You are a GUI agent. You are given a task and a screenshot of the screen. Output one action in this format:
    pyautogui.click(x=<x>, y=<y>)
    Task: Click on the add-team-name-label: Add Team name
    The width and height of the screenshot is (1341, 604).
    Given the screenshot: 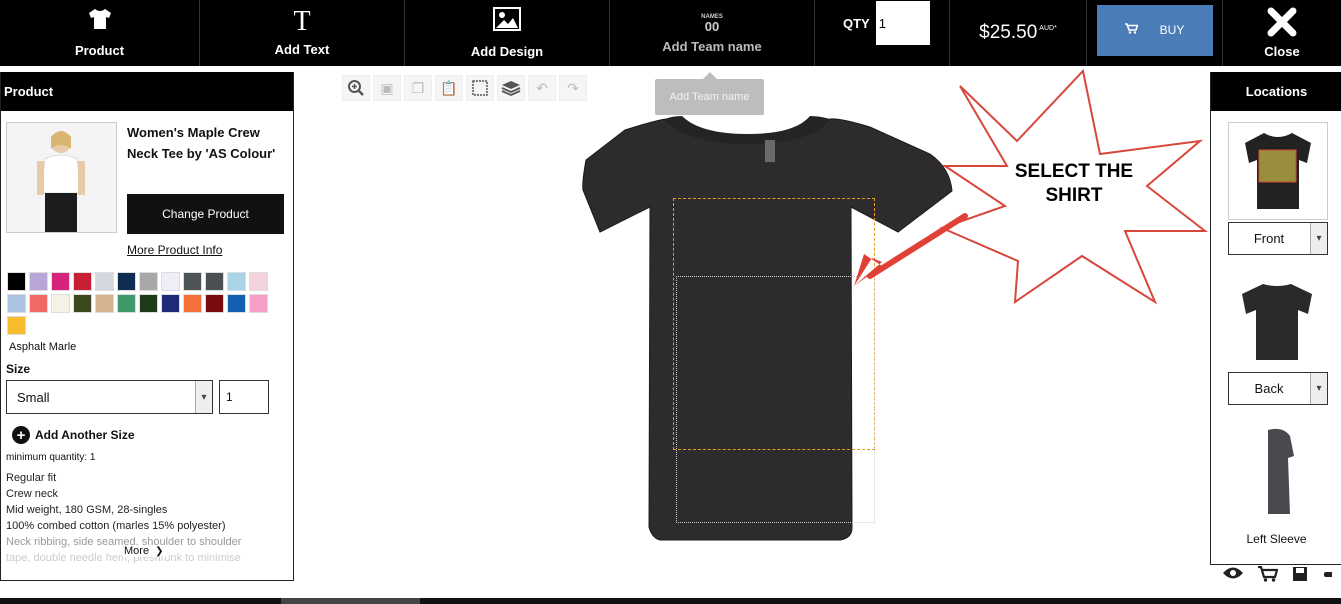 What is the action you would take?
    pyautogui.click(x=712, y=46)
    